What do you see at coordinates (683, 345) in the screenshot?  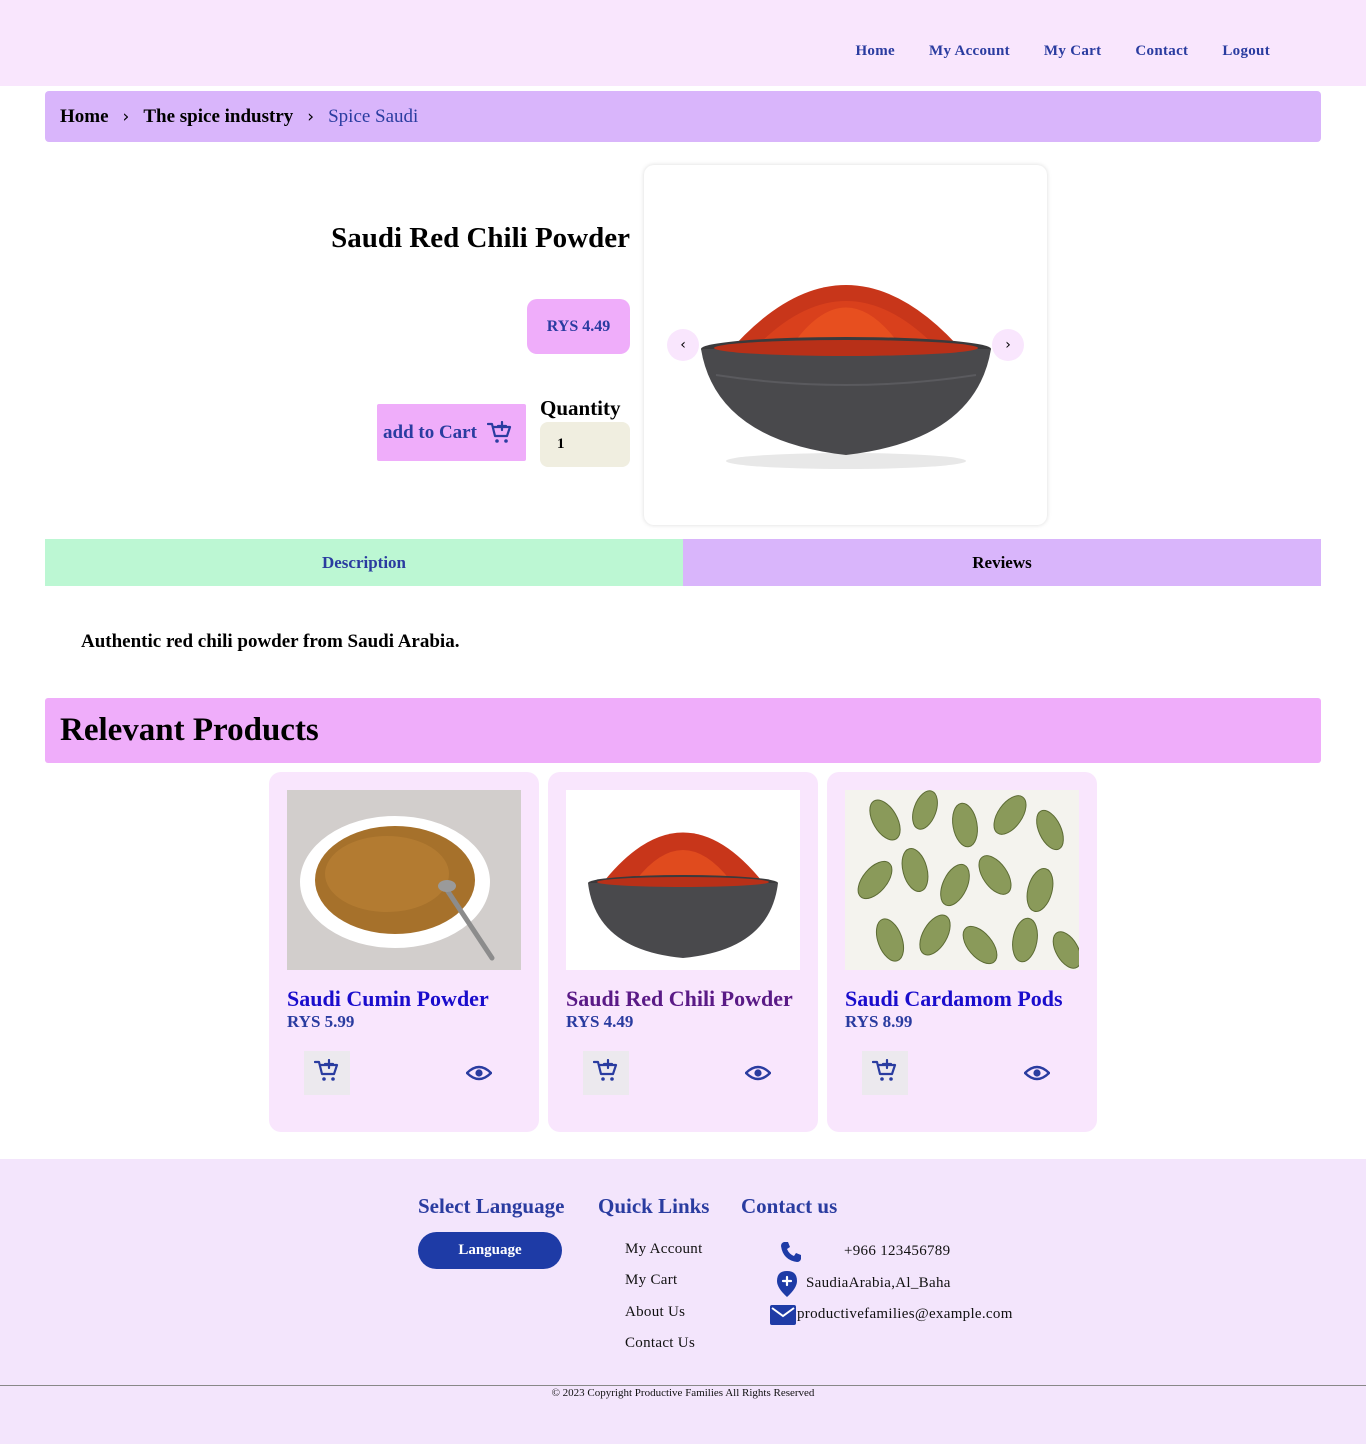 I see `carousel-prev-button: ‹` at bounding box center [683, 345].